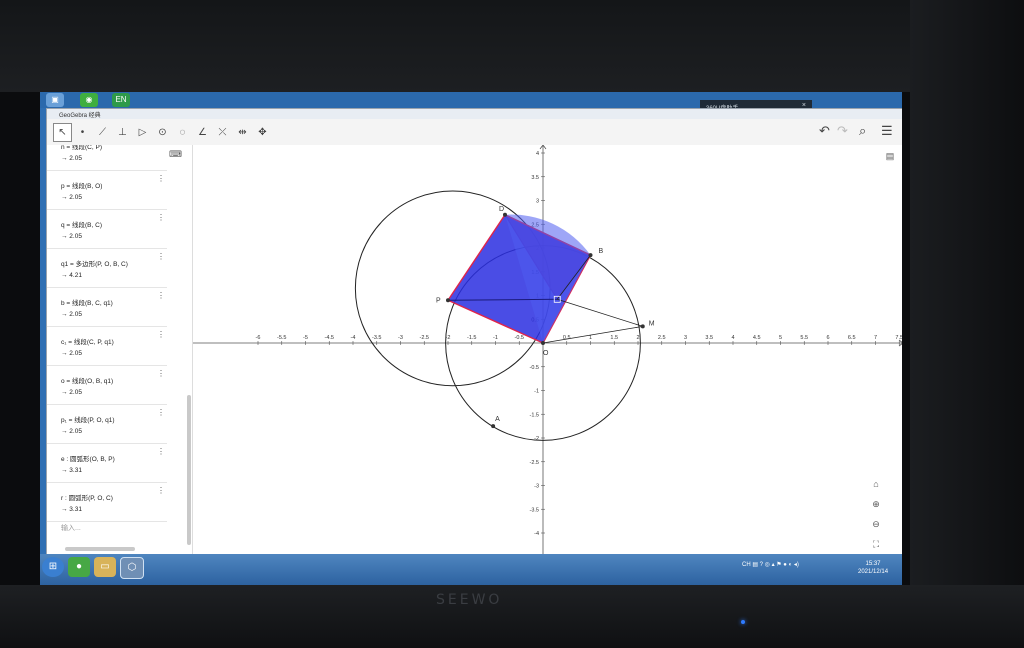 The width and height of the screenshot is (1024, 648). I want to click on y-tick-label: -3, so click(536, 487).